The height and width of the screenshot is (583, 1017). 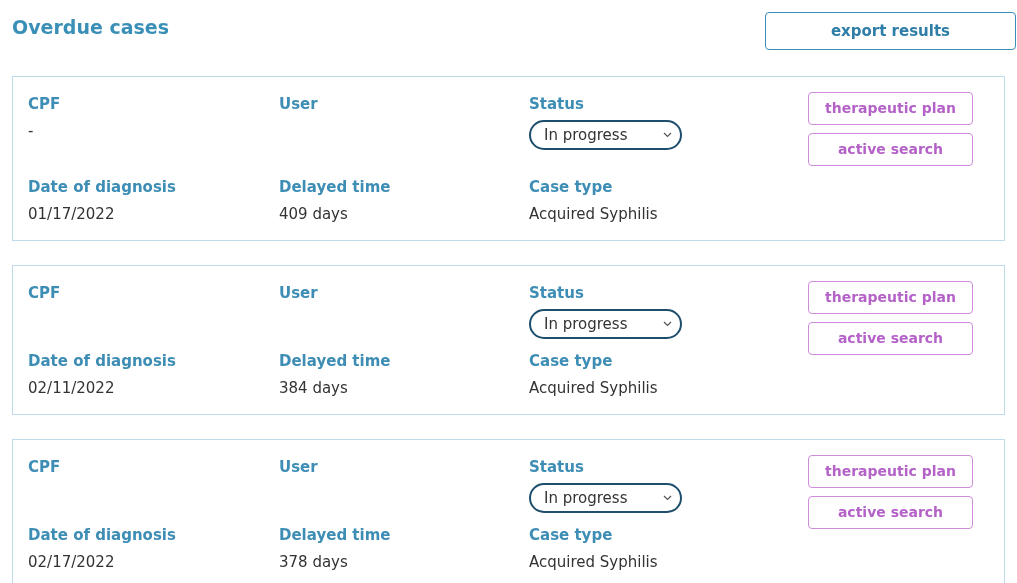 What do you see at coordinates (313, 214) in the screenshot?
I see `field-value: 409 days` at bounding box center [313, 214].